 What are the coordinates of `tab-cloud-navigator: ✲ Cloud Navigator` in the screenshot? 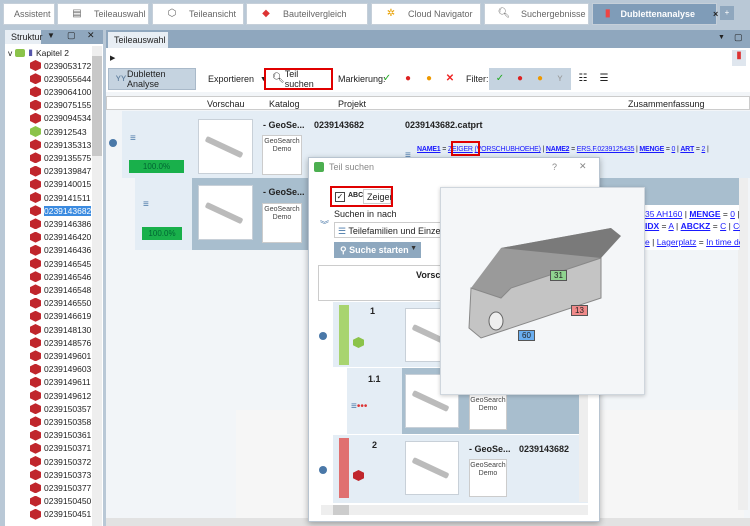 It's located at (426, 14).